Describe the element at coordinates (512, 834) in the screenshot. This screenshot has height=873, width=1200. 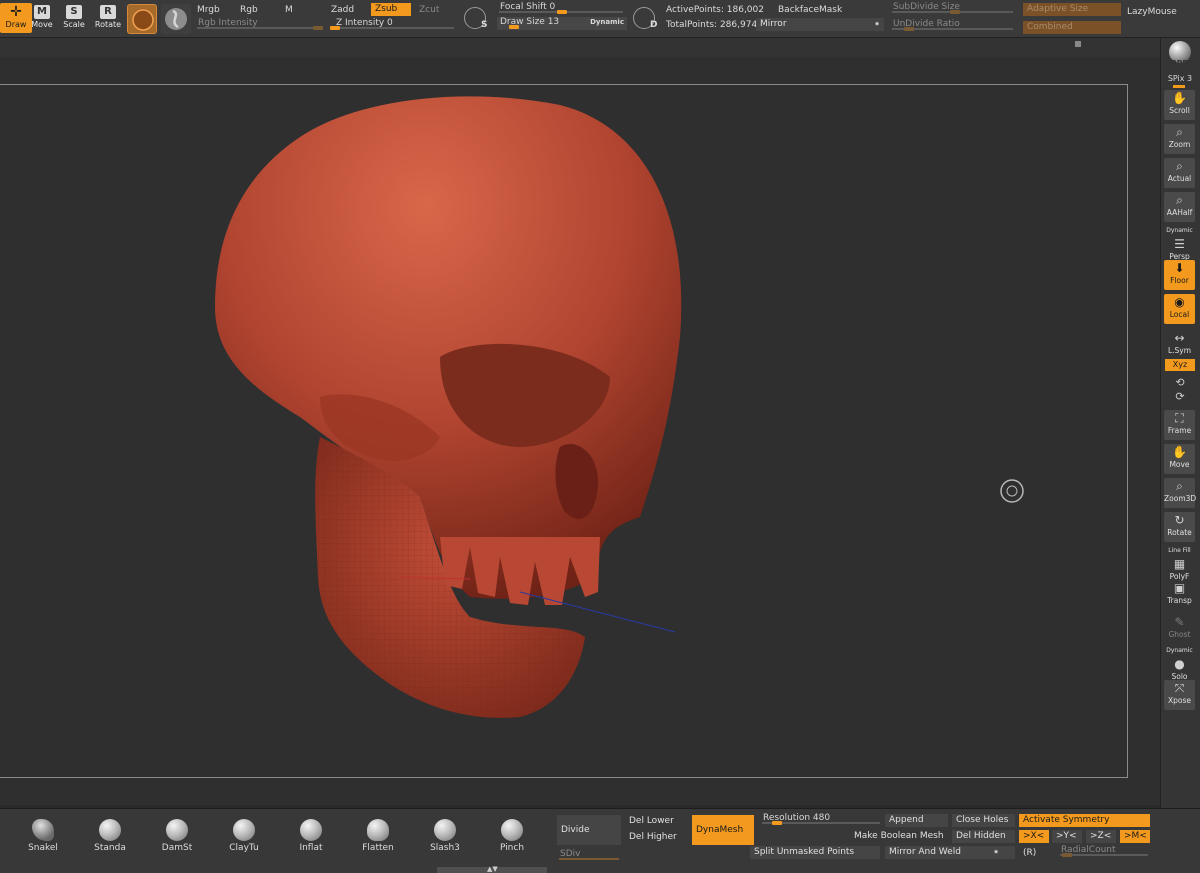
I see `brush-pinch: Pinch` at that location.